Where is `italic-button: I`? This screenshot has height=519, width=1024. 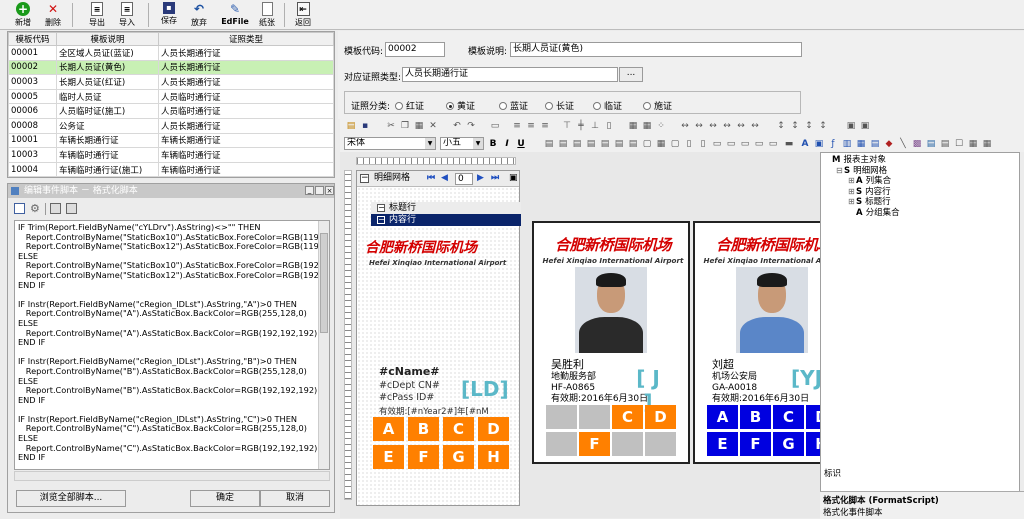
italic-button: I is located at coordinates (507, 144).